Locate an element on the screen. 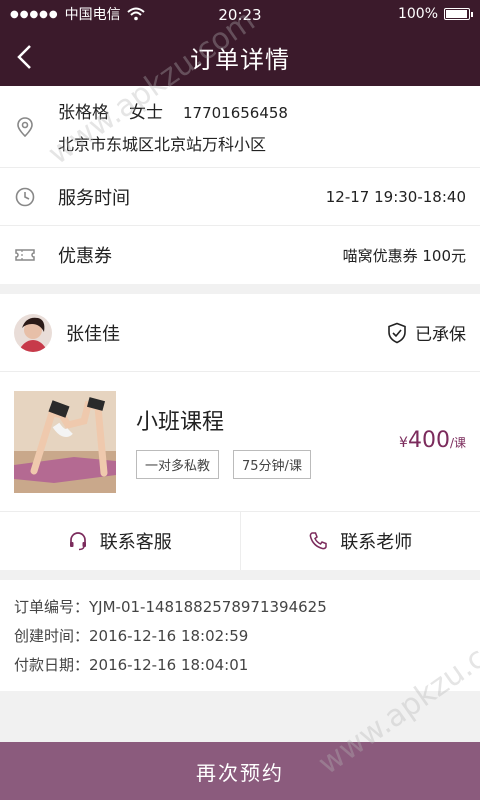  course-title: 小班课程 is located at coordinates (180, 422).